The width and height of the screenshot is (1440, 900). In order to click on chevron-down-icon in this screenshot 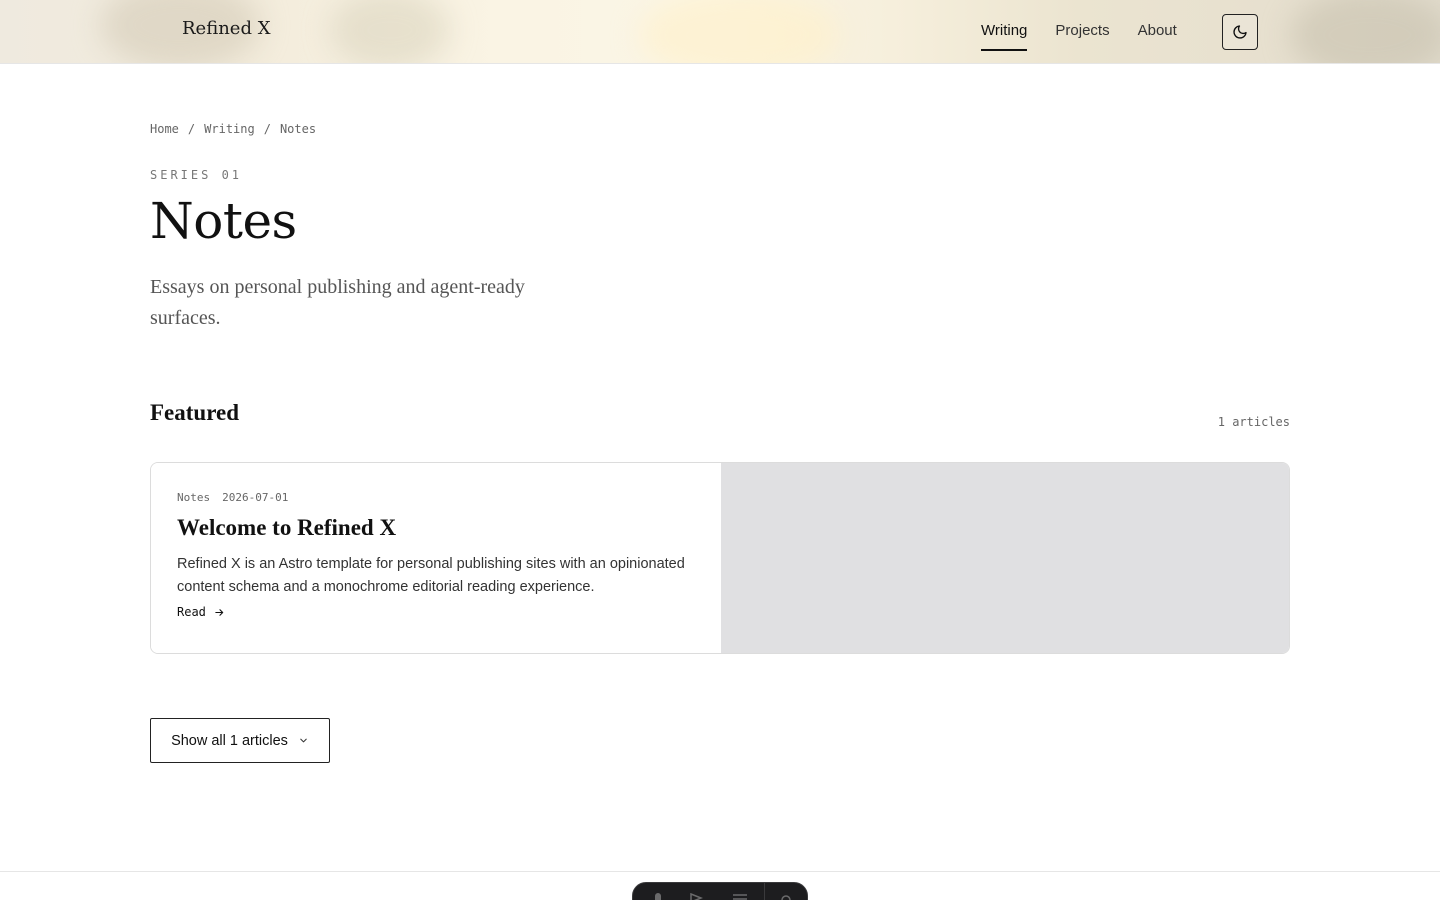, I will do `click(303, 740)`.